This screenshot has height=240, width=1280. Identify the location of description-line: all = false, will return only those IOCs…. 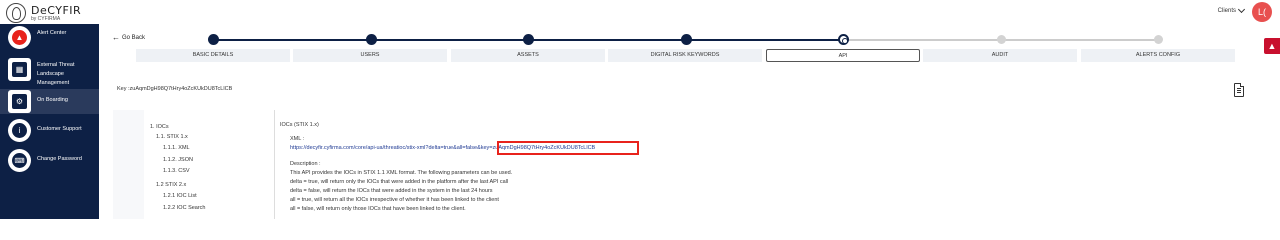
(378, 209).